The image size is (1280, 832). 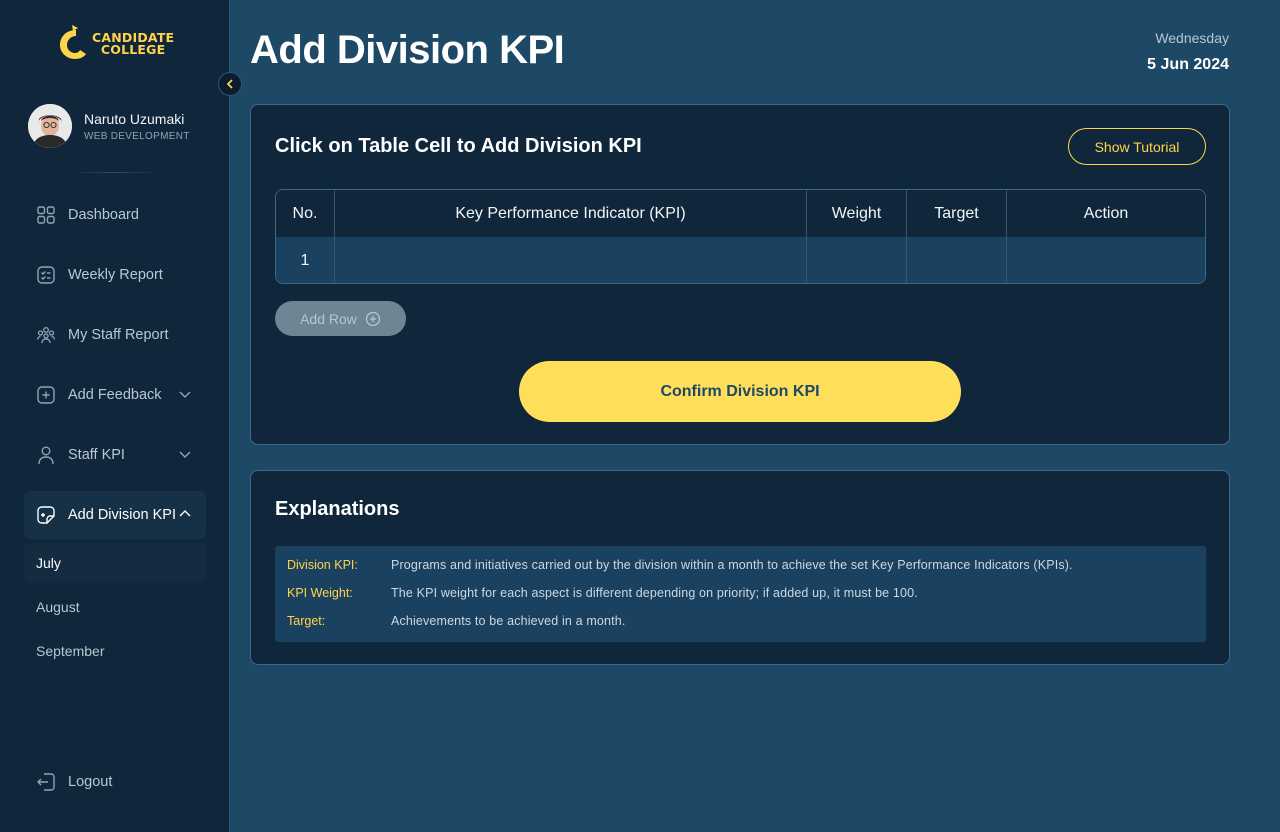 I want to click on table-header-weight: Weight, so click(x=857, y=213).